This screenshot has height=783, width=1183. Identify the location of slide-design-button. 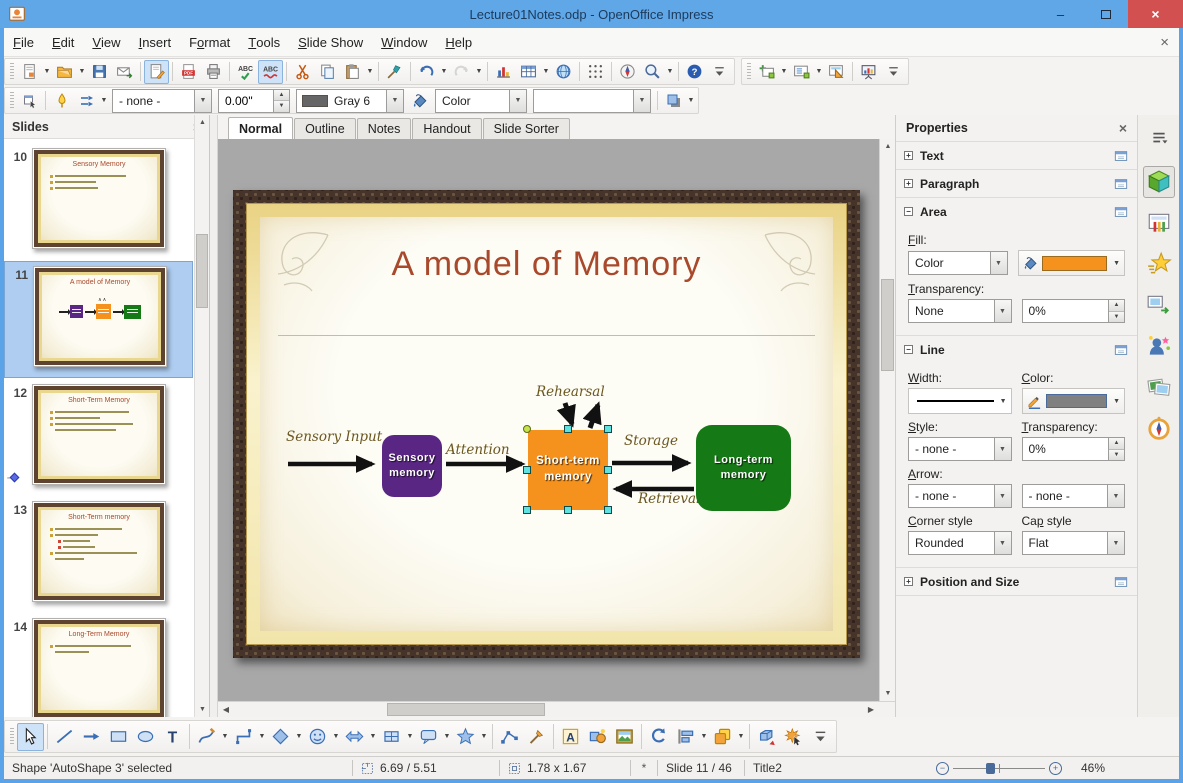
(836, 72).